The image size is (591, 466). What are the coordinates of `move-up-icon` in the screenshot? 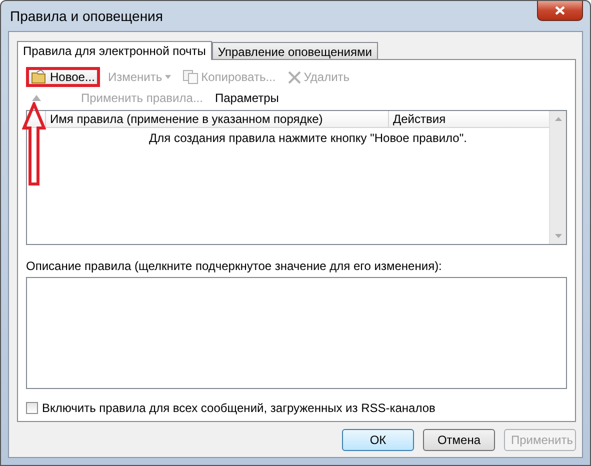 It's located at (36, 98).